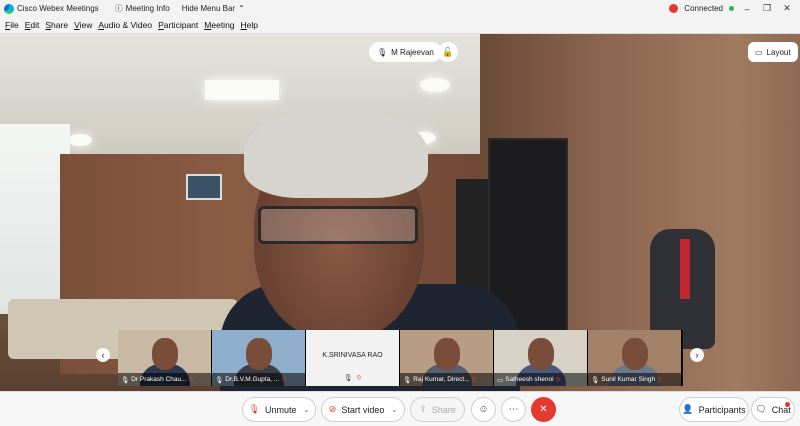 Image resolution: width=800 pixels, height=426 pixels. I want to click on meeting-info-label: Meeting Info, so click(147, 8).